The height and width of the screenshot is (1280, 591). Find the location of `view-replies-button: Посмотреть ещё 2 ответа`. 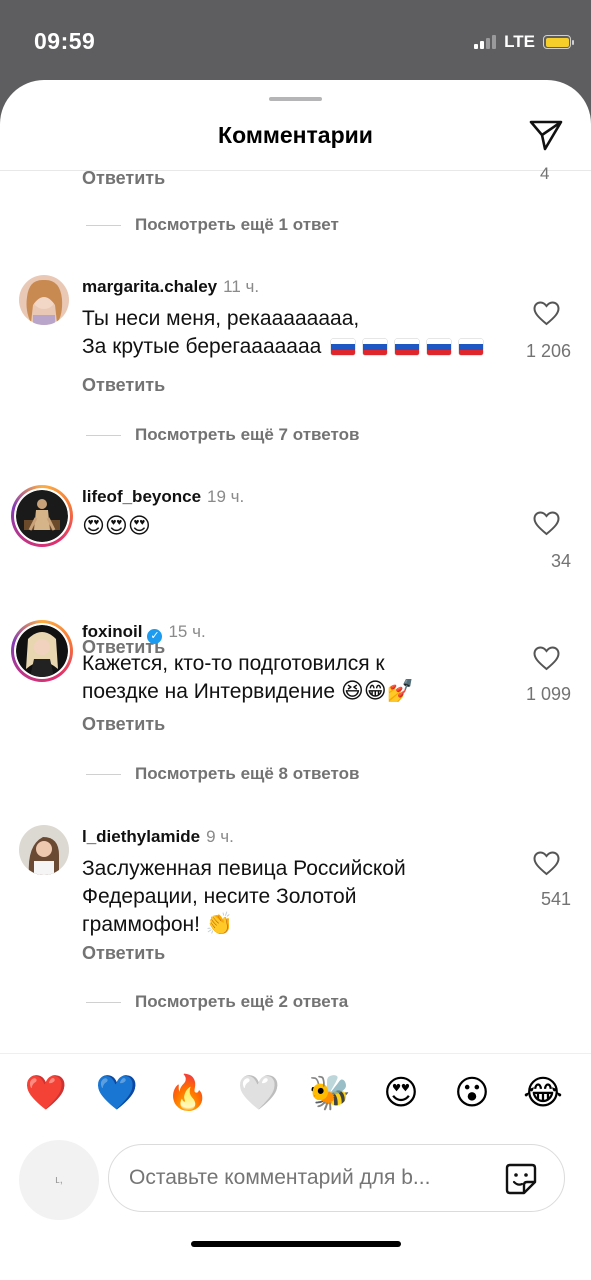

view-replies-button: Посмотреть ещё 2 ответа is located at coordinates (217, 1002).